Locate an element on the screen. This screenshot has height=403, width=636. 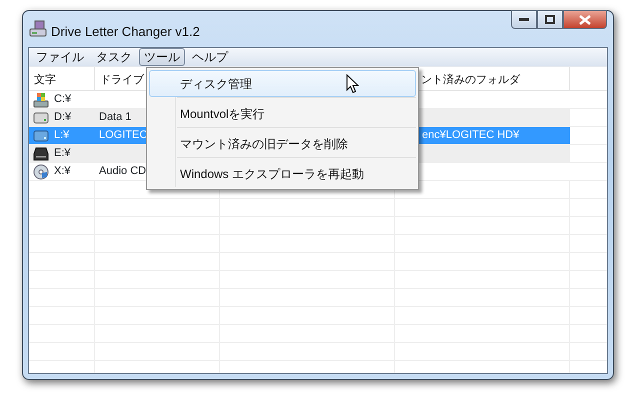
table-cell-text: Audio CD is located at coordinates (122, 172).